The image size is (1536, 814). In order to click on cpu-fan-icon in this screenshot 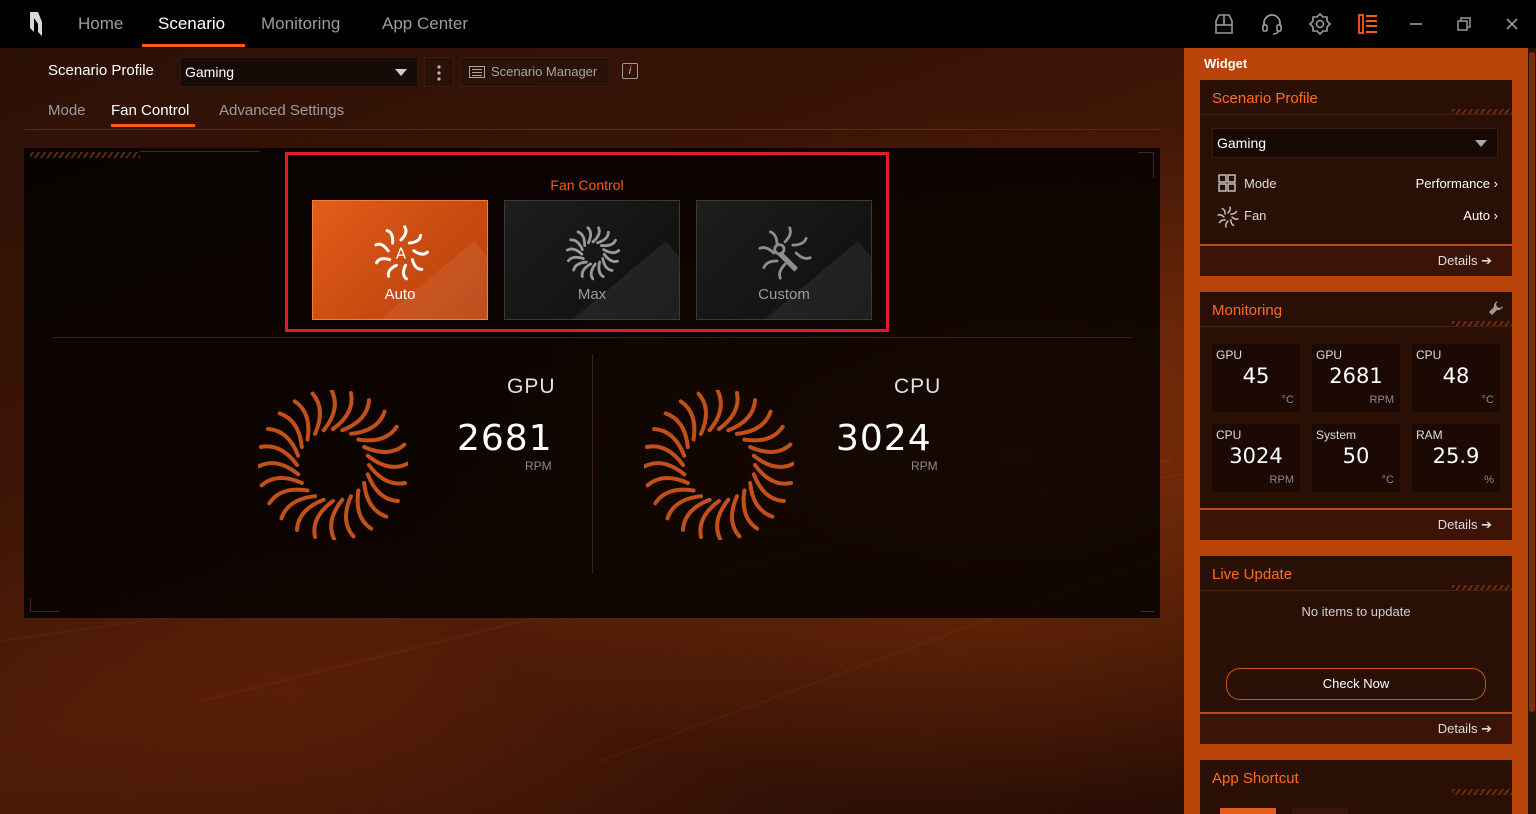, I will do `click(719, 465)`.